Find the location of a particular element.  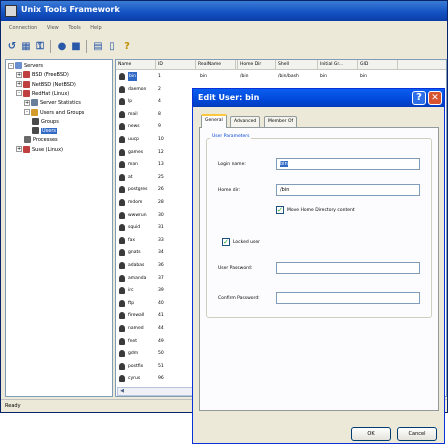

menu-help: Help is located at coordinates (95, 28).